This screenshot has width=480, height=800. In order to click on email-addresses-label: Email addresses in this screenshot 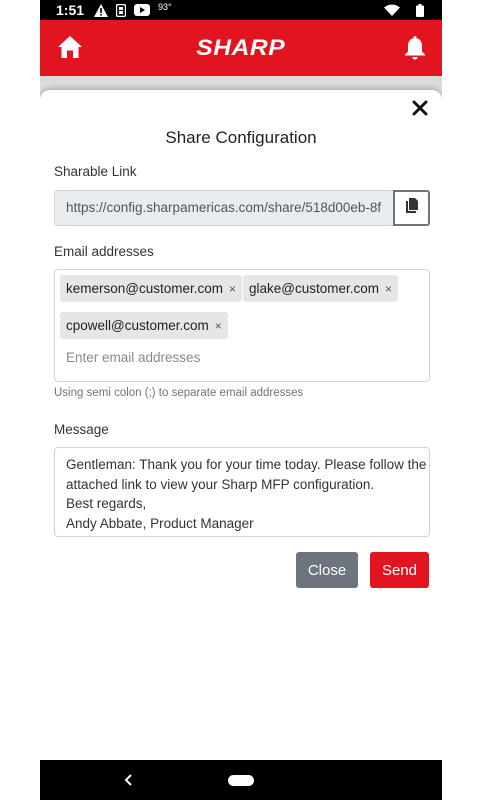, I will do `click(104, 251)`.